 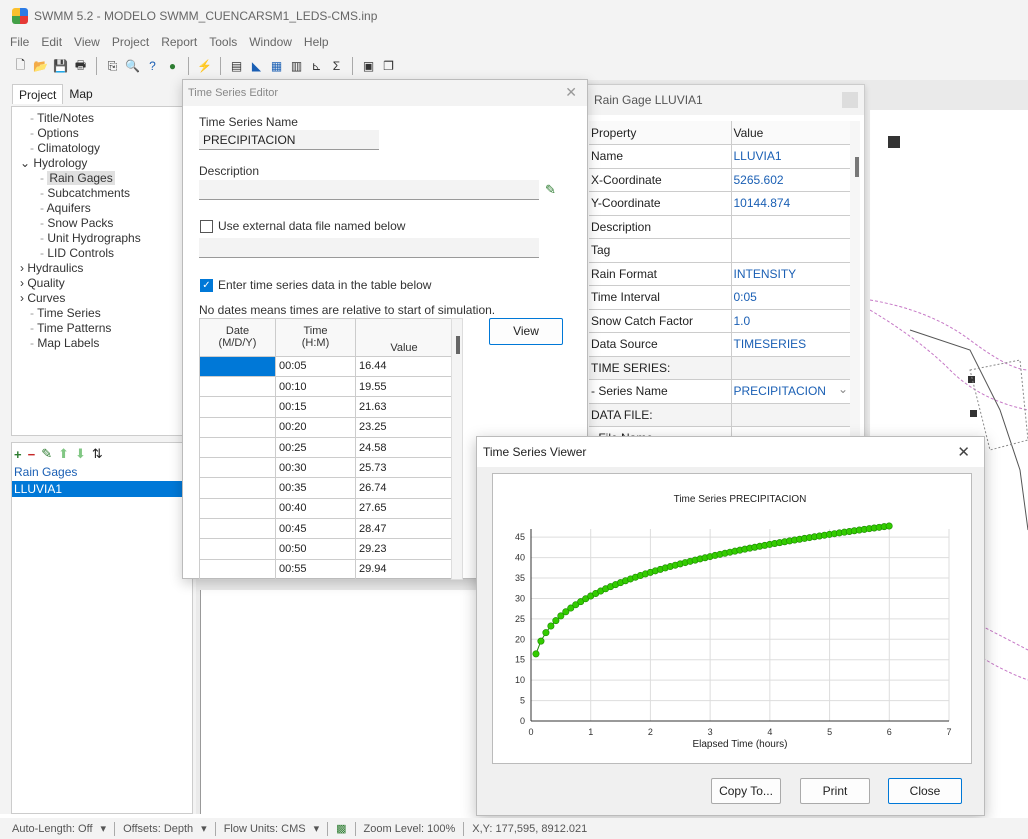 I want to click on tree-item: - Time Patterns, so click(x=105, y=328).